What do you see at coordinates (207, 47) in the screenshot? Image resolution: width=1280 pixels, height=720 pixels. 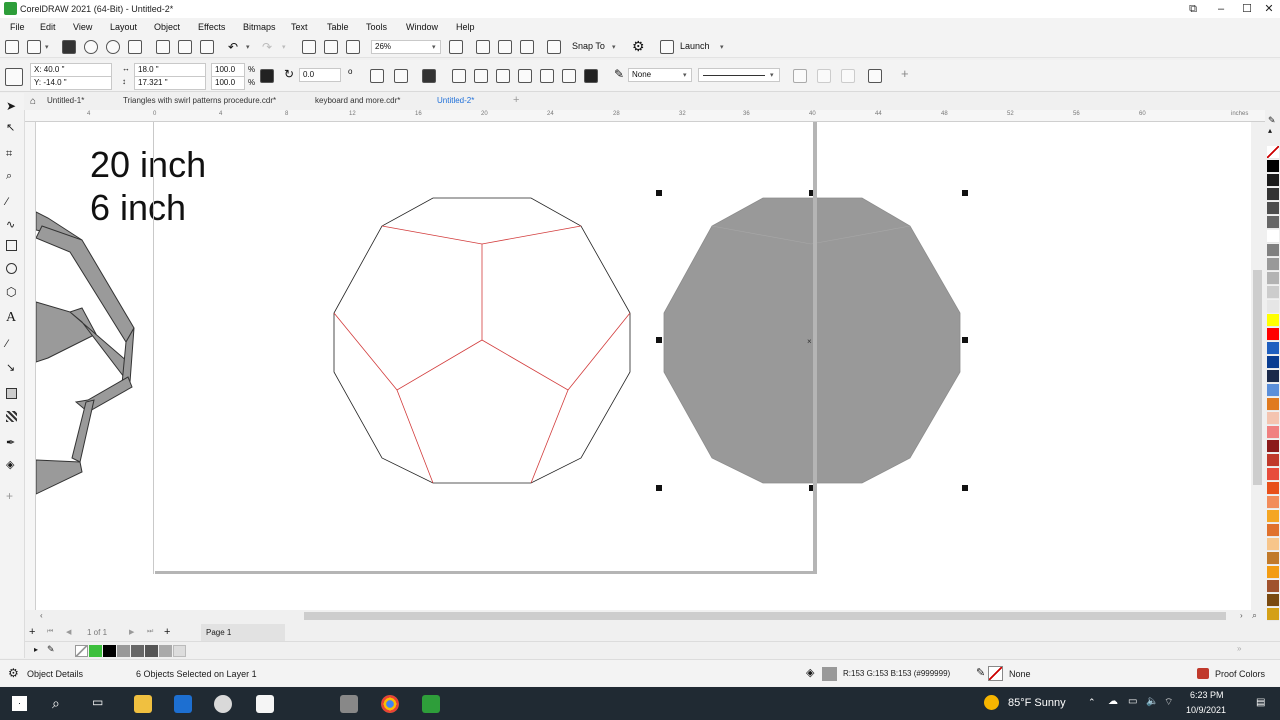 I see `paste-icon` at bounding box center [207, 47].